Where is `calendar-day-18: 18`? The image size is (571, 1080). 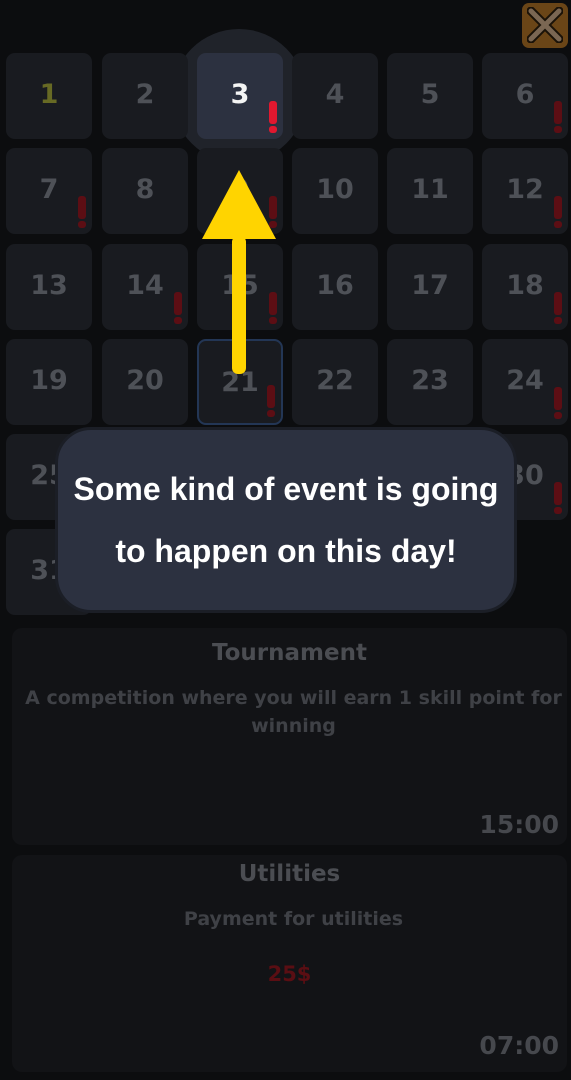 calendar-day-18: 18 is located at coordinates (525, 287).